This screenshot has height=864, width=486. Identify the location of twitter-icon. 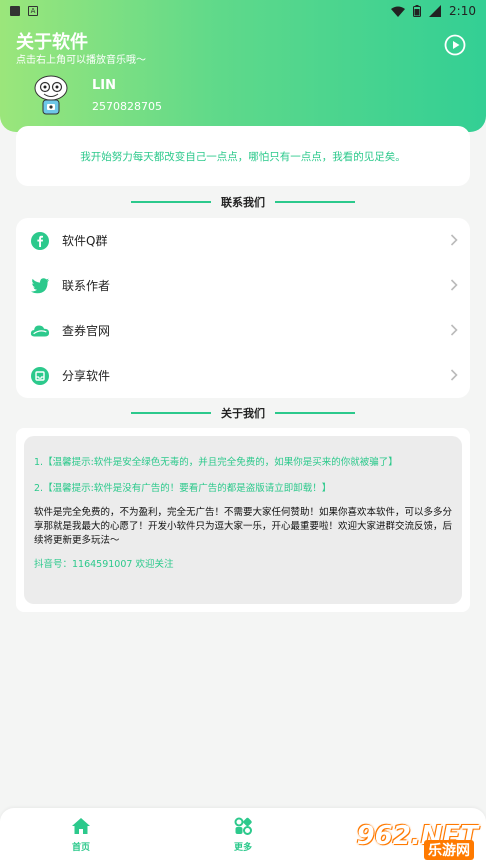
(40, 286).